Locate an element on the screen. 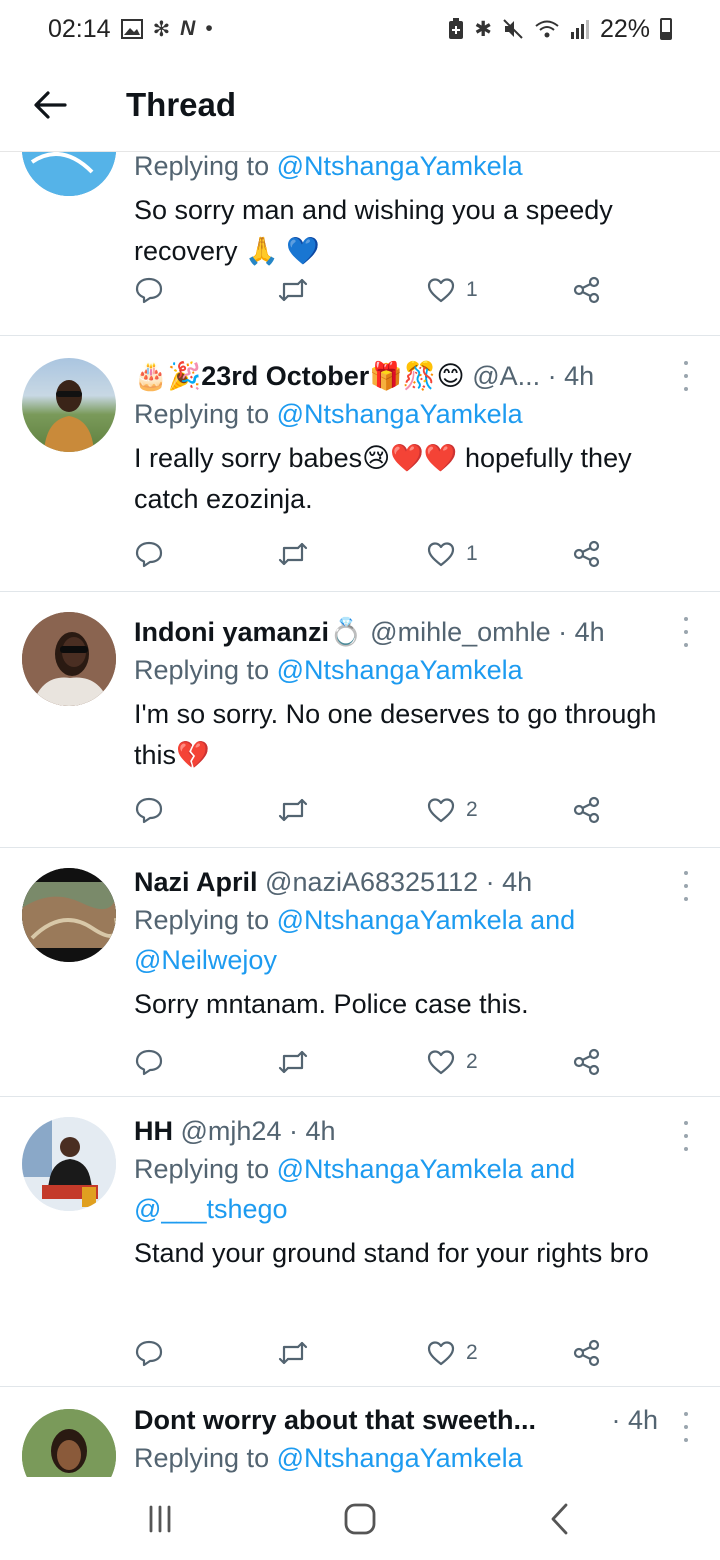 This screenshot has width=720, height=1560. signal-icon is located at coordinates (579, 29).